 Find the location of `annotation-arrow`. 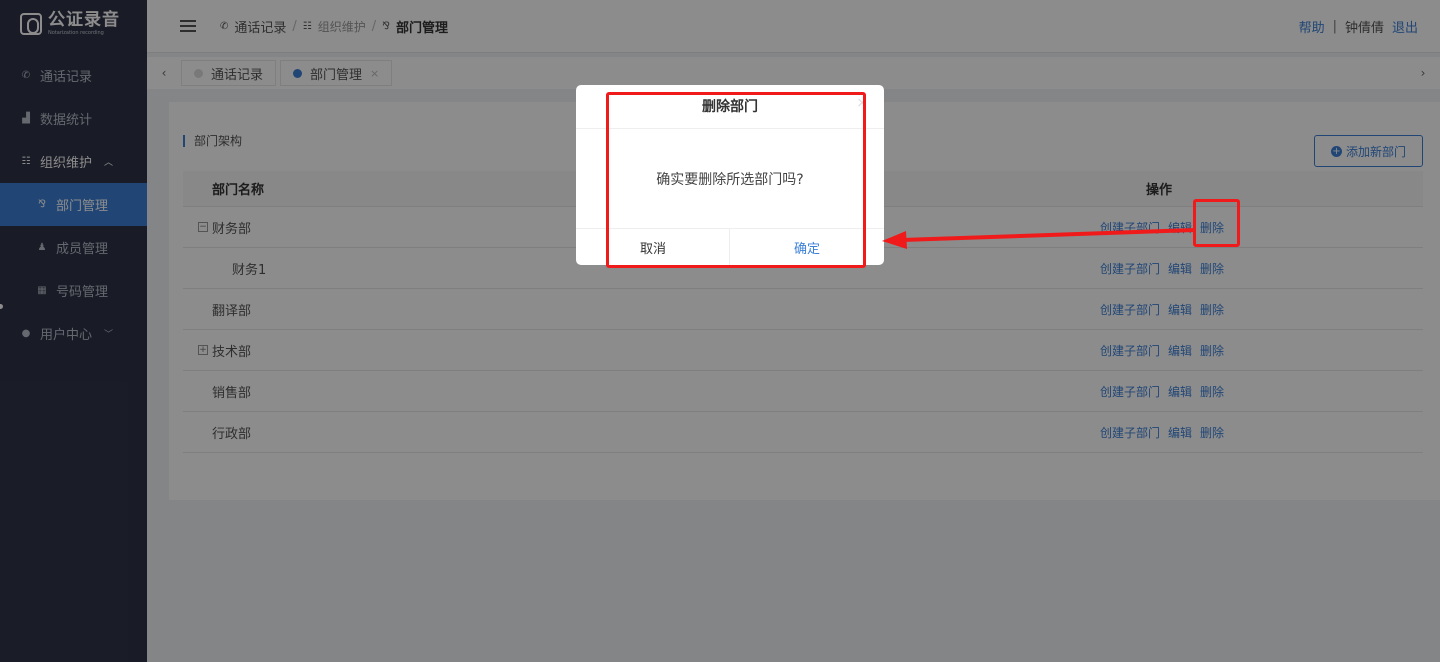

annotation-arrow is located at coordinates (1039, 238).